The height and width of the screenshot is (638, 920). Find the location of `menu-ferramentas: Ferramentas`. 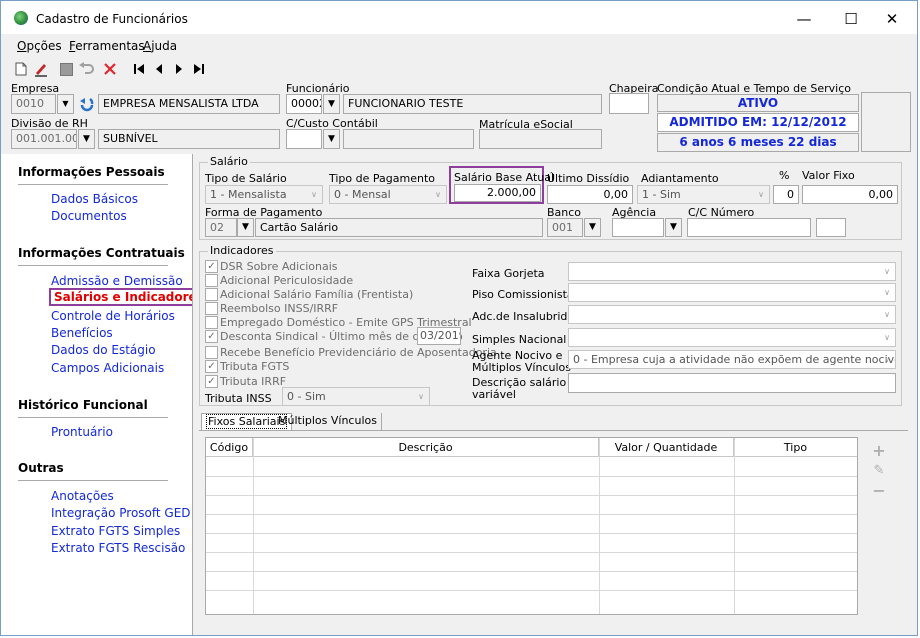

menu-ferramentas: Ferramentas is located at coordinates (107, 46).